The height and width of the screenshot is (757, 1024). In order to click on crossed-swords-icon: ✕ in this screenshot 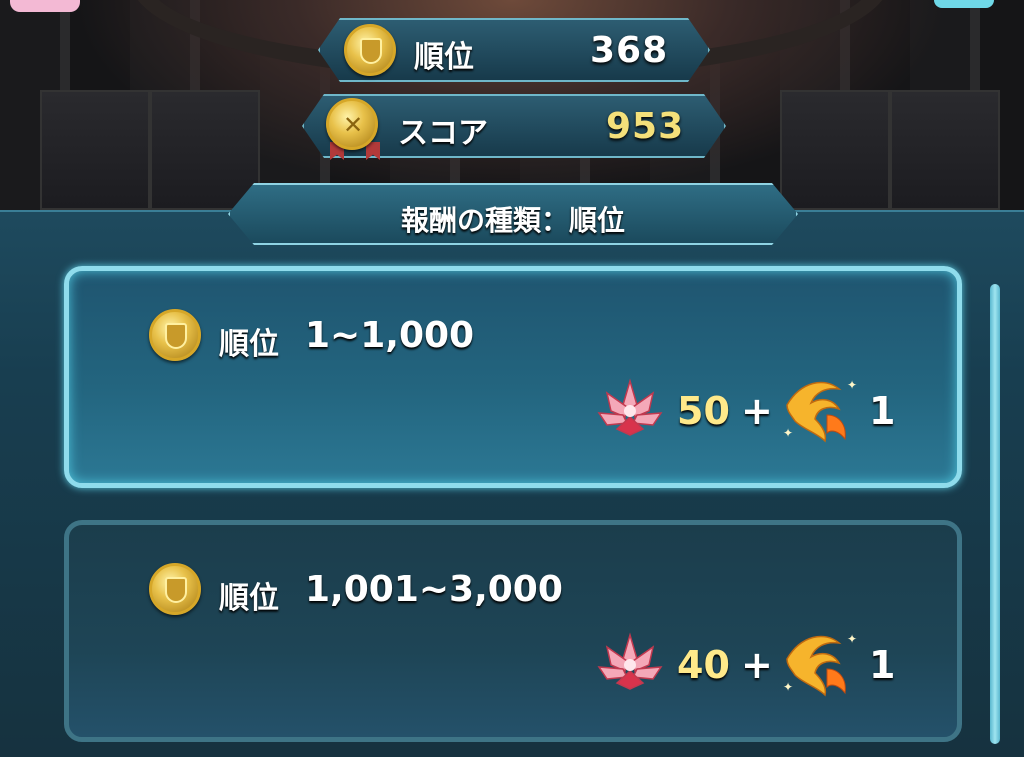, I will do `click(353, 125)`.